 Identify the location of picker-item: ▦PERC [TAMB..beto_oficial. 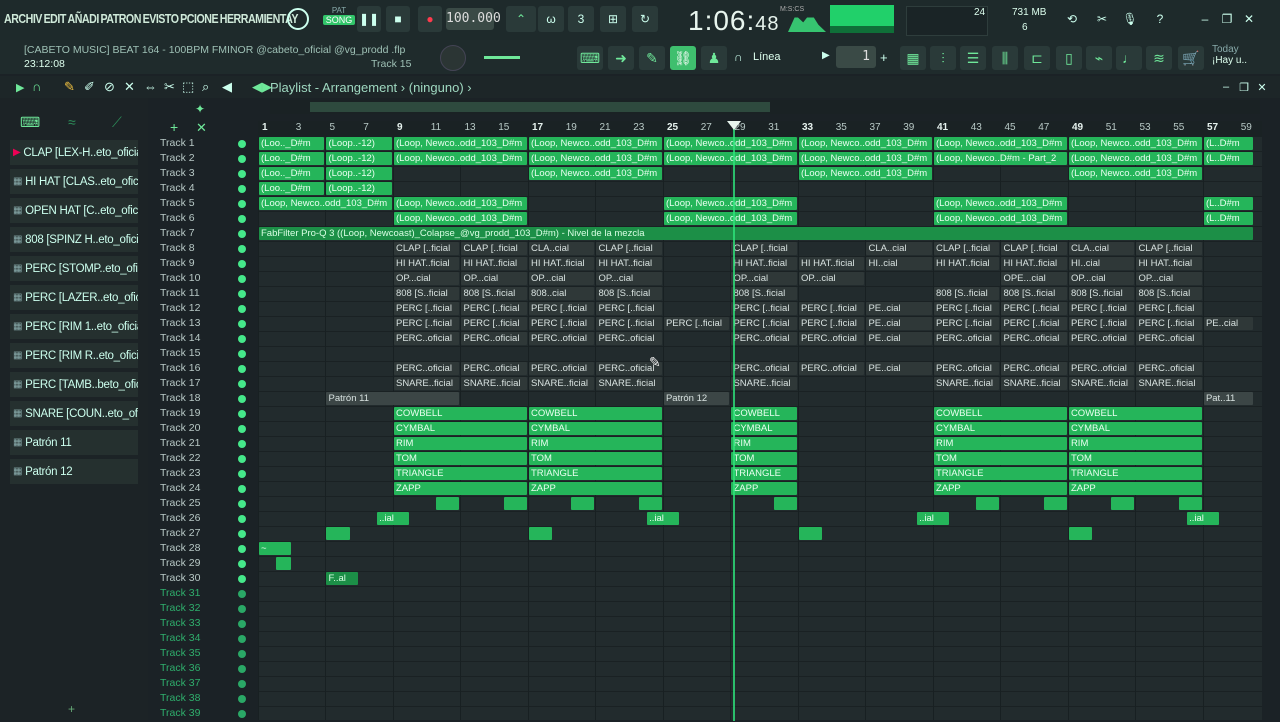
(74, 384).